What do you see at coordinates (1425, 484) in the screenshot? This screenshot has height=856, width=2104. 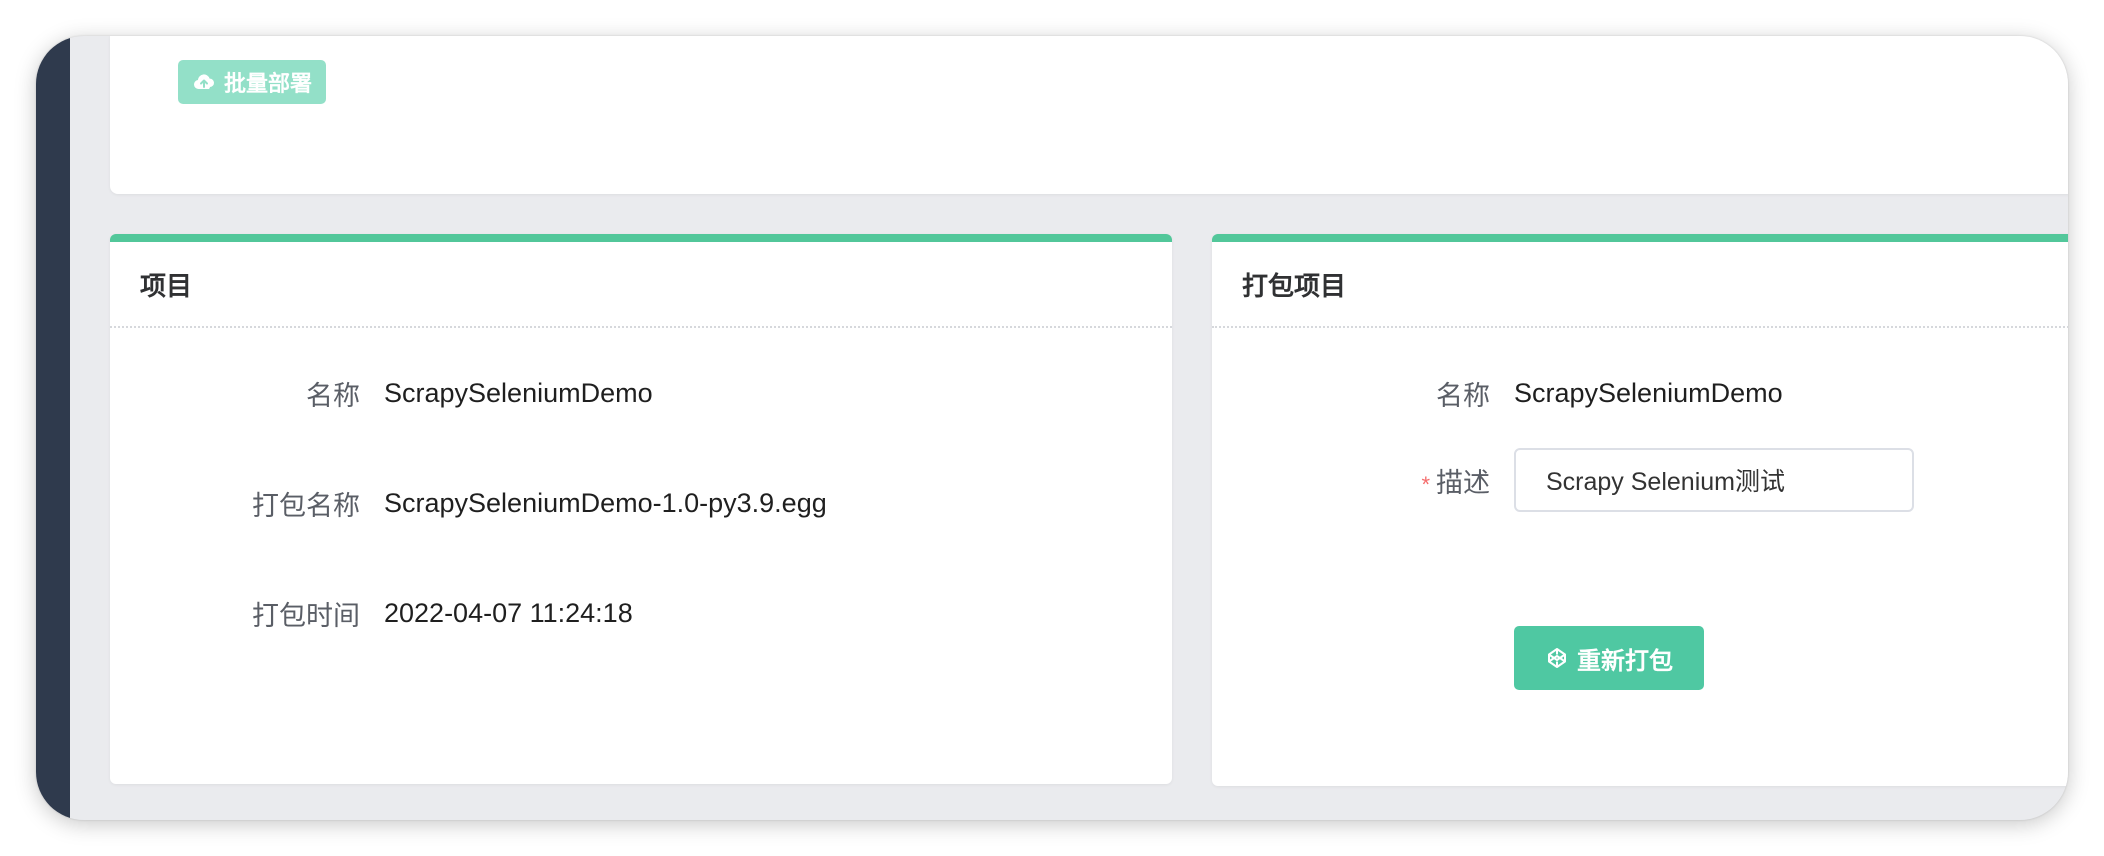 I see `required-mark: *` at bounding box center [1425, 484].